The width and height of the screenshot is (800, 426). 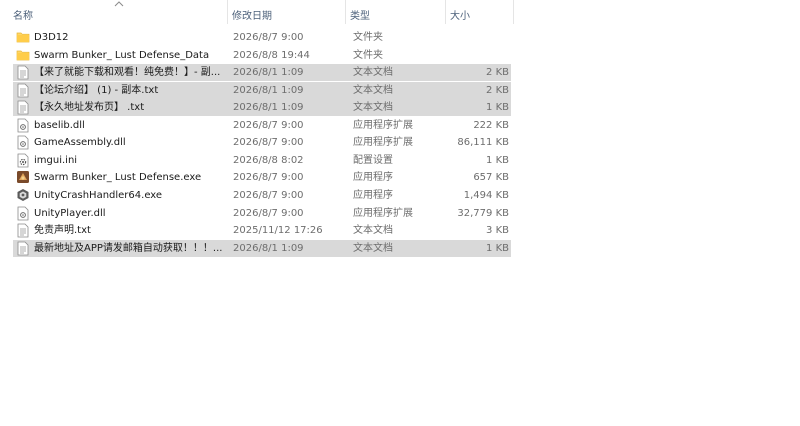 I want to click on file-size: 657 KB, so click(x=491, y=178).